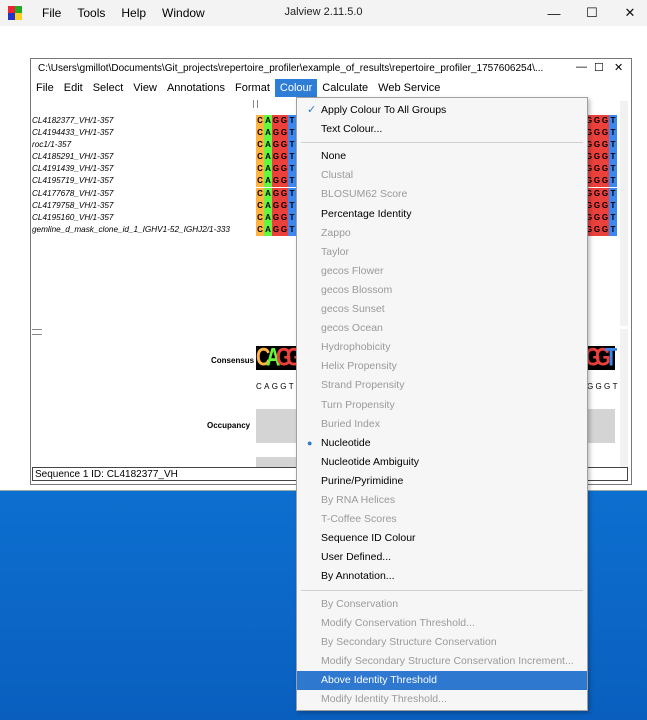 The height and width of the screenshot is (720, 647). I want to click on menu-item-zappo: Zappo, so click(442, 233).